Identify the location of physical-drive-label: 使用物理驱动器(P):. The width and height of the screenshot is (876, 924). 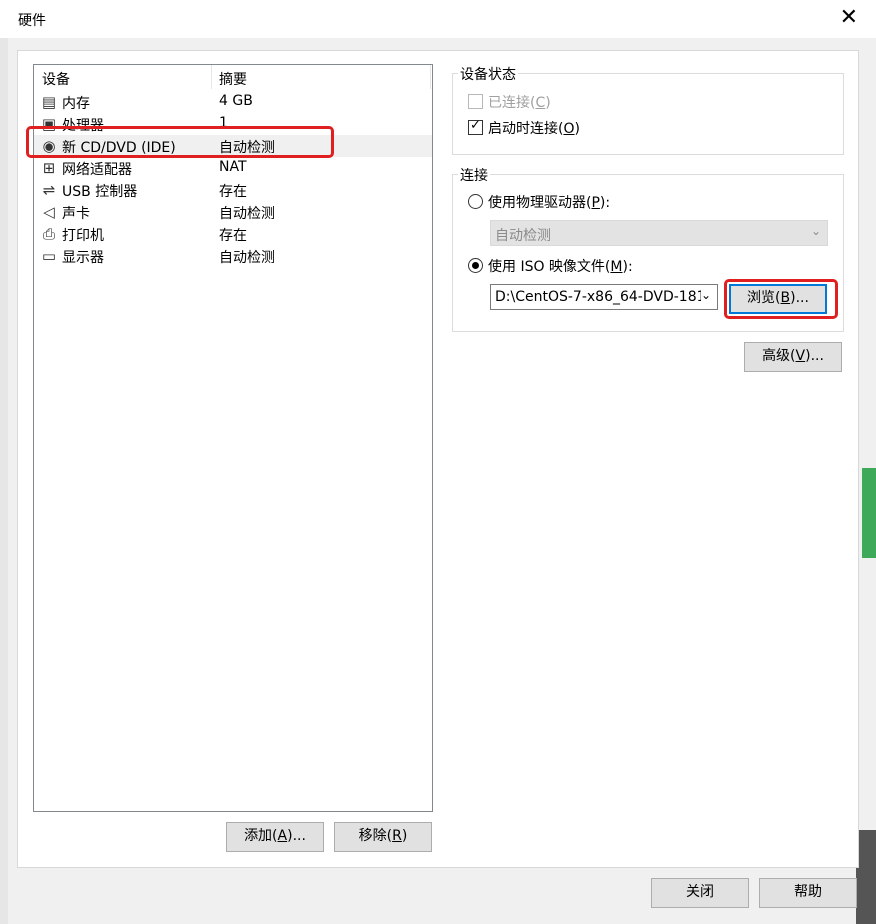
(549, 202).